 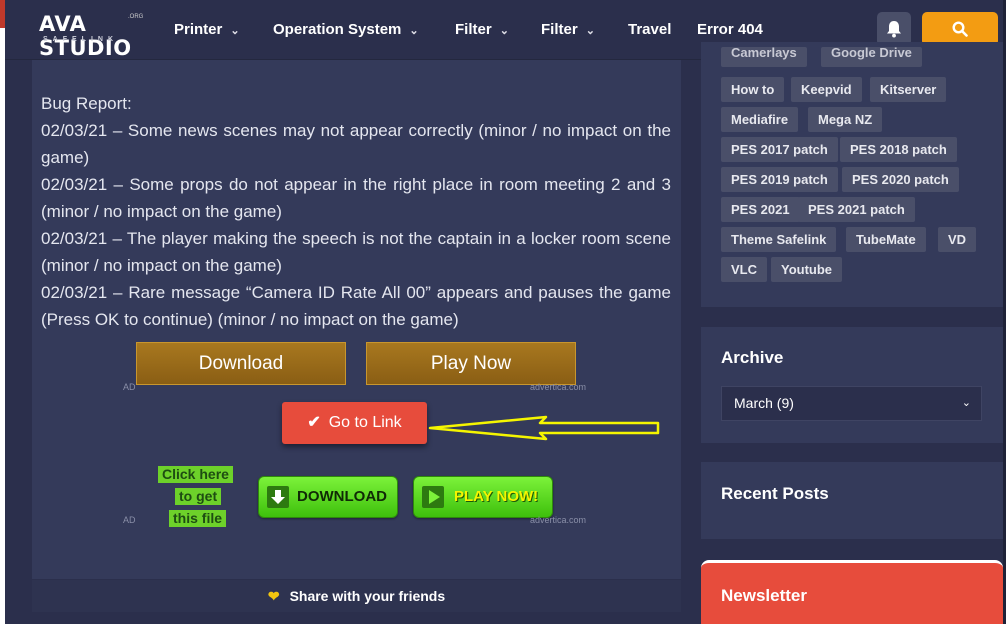 I want to click on archive-selected-value: March (9), so click(x=764, y=403).